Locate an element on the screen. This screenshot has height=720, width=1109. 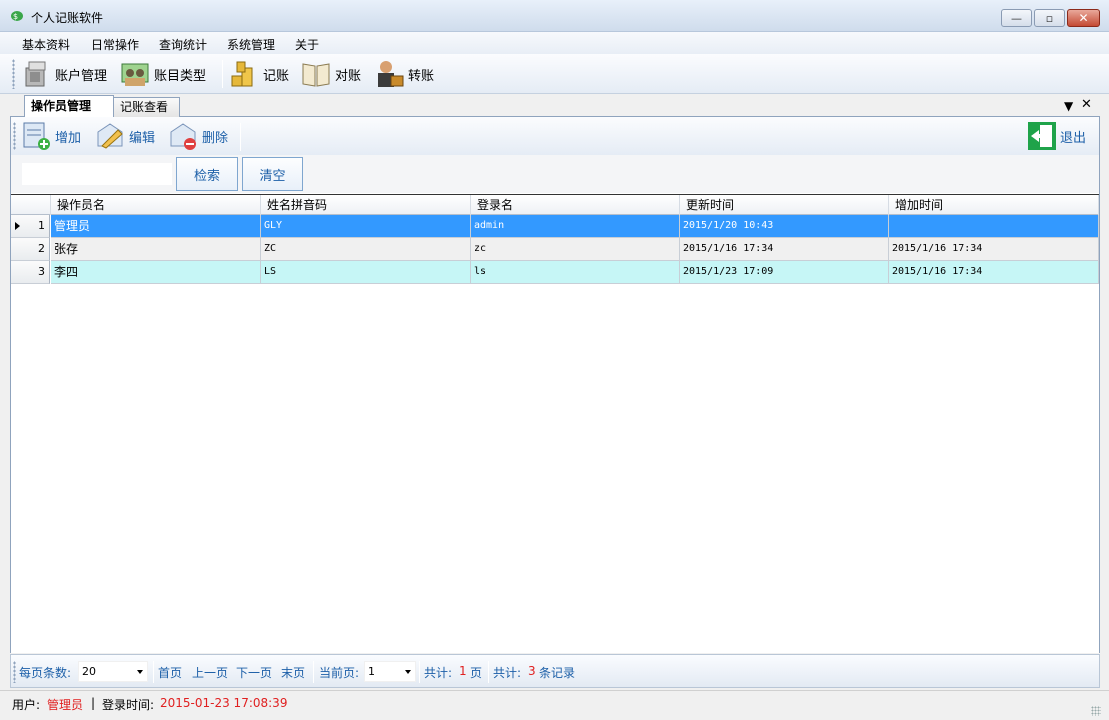
current-page-select: 1 is located at coordinates (390, 671).